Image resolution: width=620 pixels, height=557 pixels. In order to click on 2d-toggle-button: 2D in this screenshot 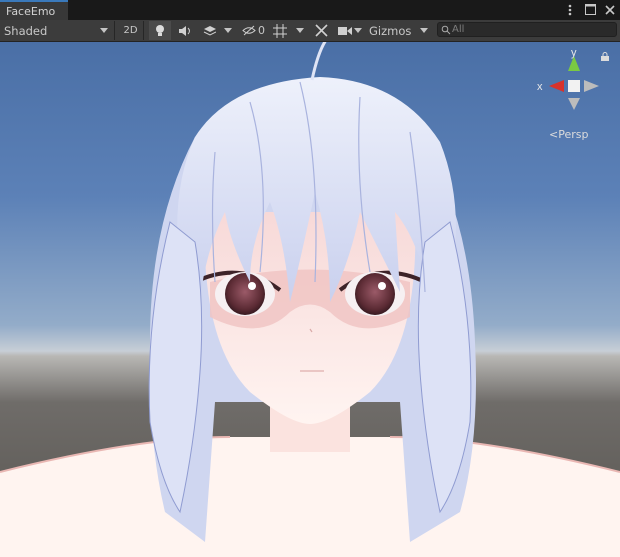, I will do `click(131, 30)`.